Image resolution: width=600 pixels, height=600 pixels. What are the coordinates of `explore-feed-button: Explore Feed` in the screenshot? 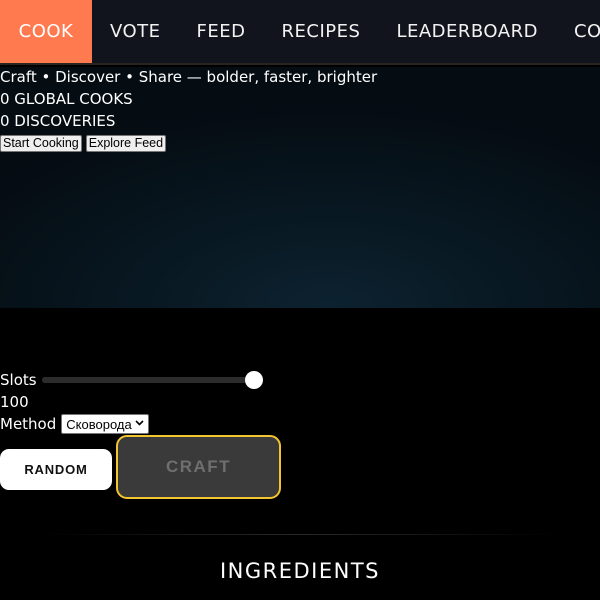 It's located at (126, 143).